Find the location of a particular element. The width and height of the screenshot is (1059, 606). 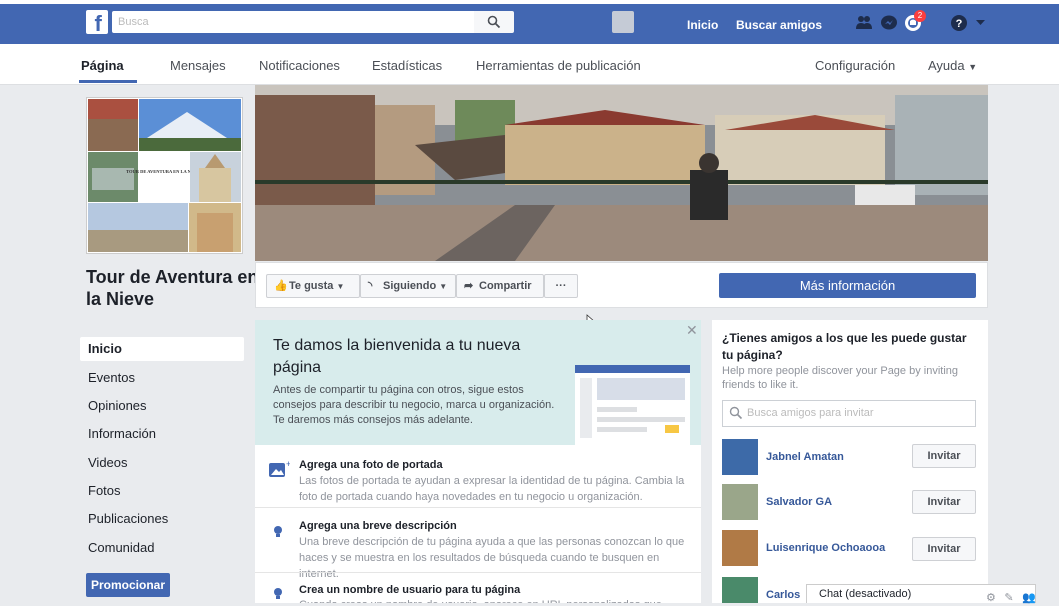

tab-publishing-tools: Herramientas de publicación is located at coordinates (558, 65).